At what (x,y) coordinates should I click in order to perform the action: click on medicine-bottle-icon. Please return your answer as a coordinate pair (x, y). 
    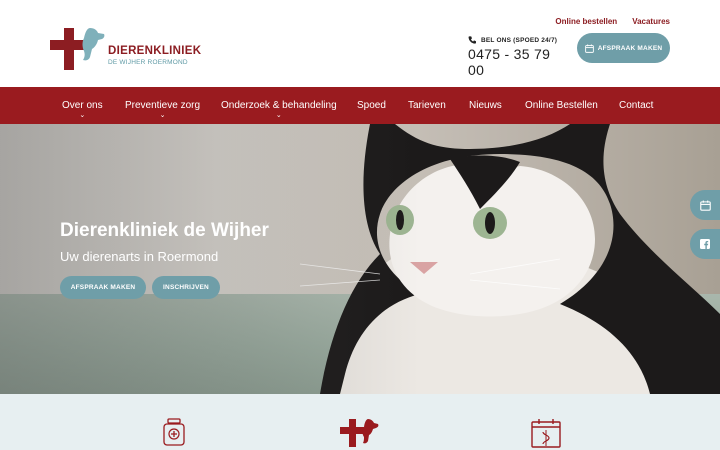
    Looking at the image, I should click on (174, 432).